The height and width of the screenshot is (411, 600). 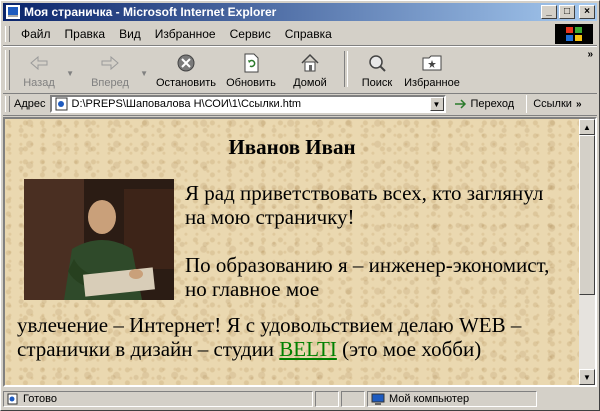 I want to click on go-label: Переход, so click(x=492, y=104).